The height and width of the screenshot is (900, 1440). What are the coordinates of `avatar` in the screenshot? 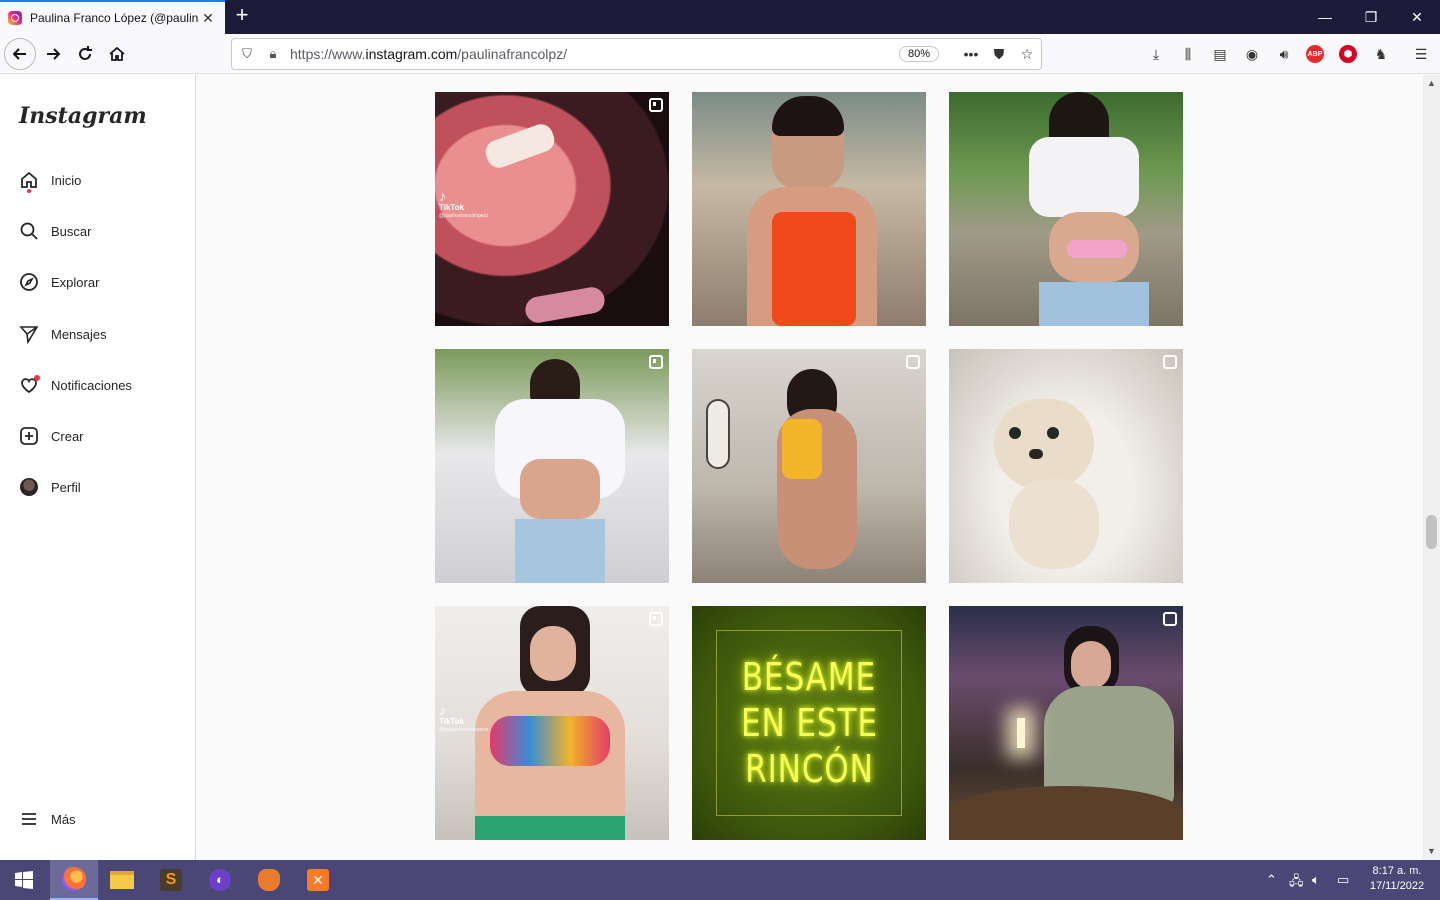 It's located at (29, 487).